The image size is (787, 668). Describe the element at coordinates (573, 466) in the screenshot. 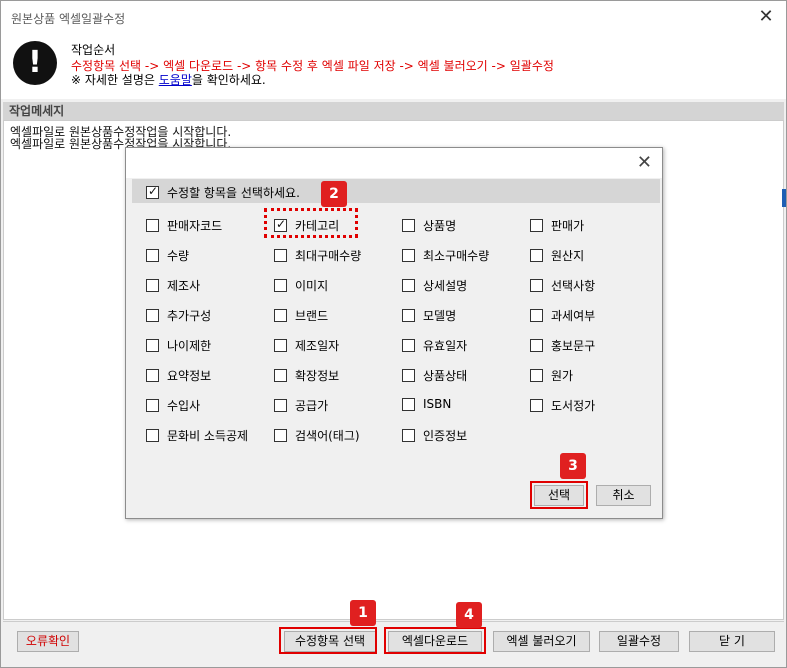

I see `annotation-badge-3: 3` at that location.